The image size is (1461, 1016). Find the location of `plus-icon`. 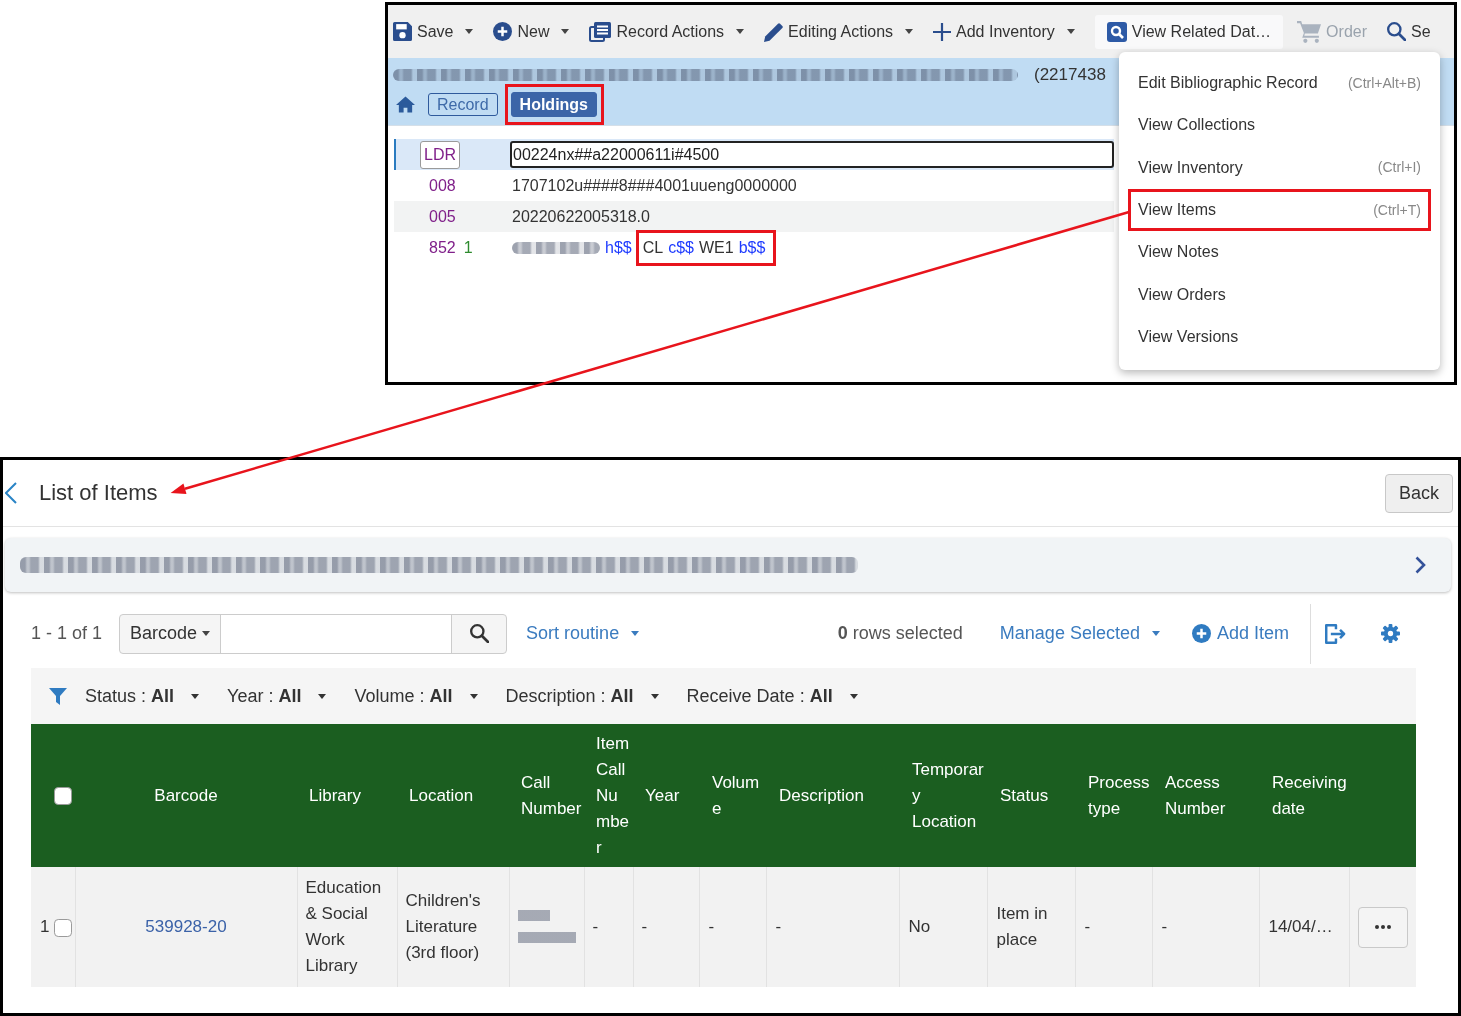

plus-icon is located at coordinates (942, 31).